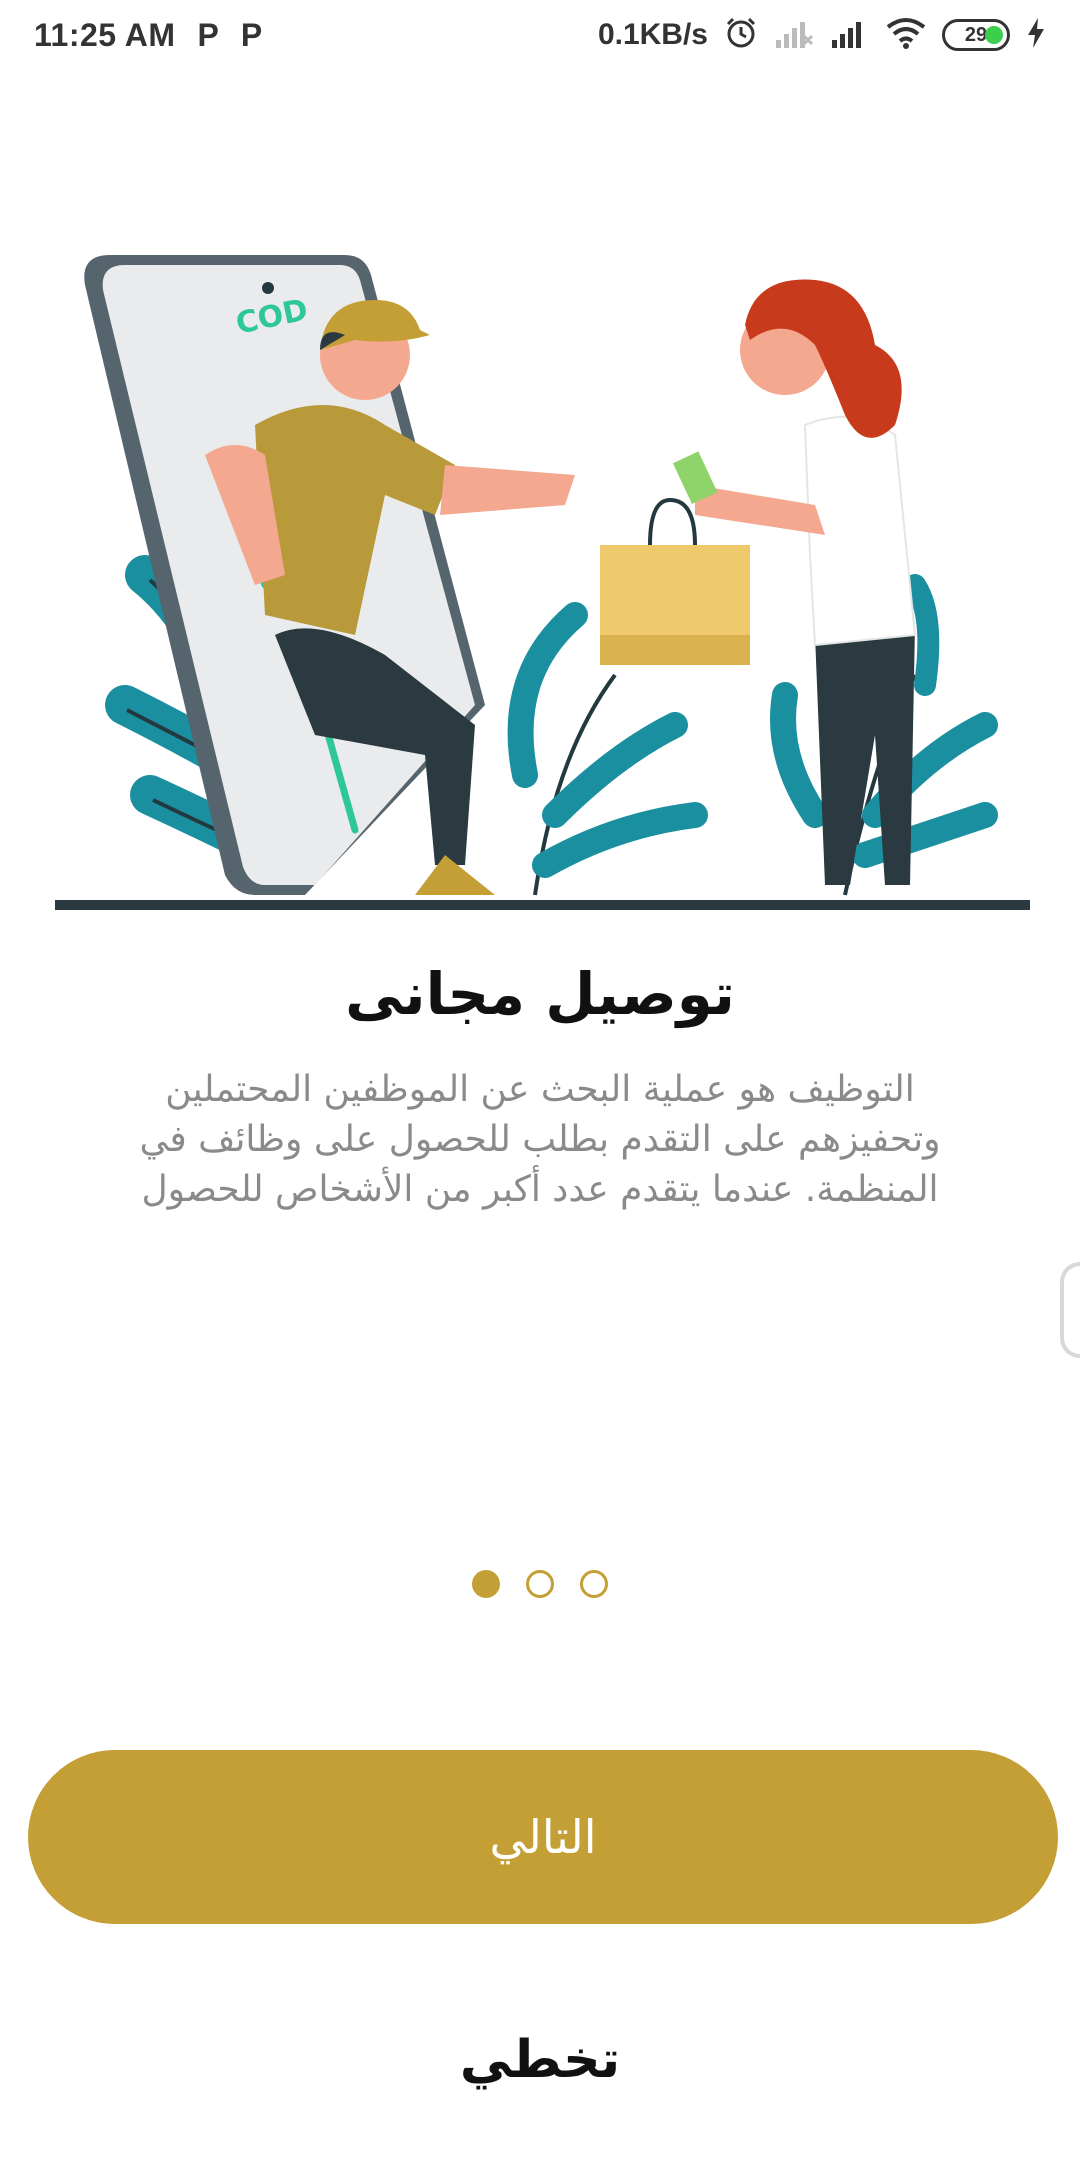 The width and height of the screenshot is (1080, 2160). What do you see at coordinates (652, 34) in the screenshot?
I see `net-speed: 0.1KB/s` at bounding box center [652, 34].